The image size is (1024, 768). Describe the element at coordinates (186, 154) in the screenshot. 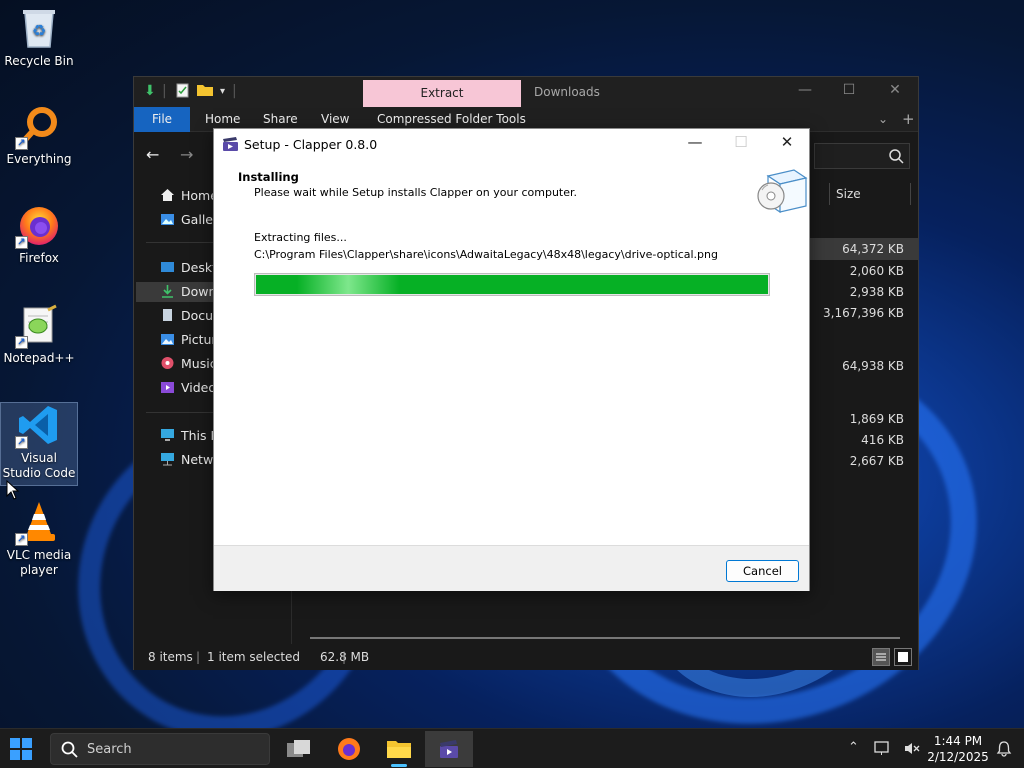

I see `forward-arrow-icon: →` at that location.